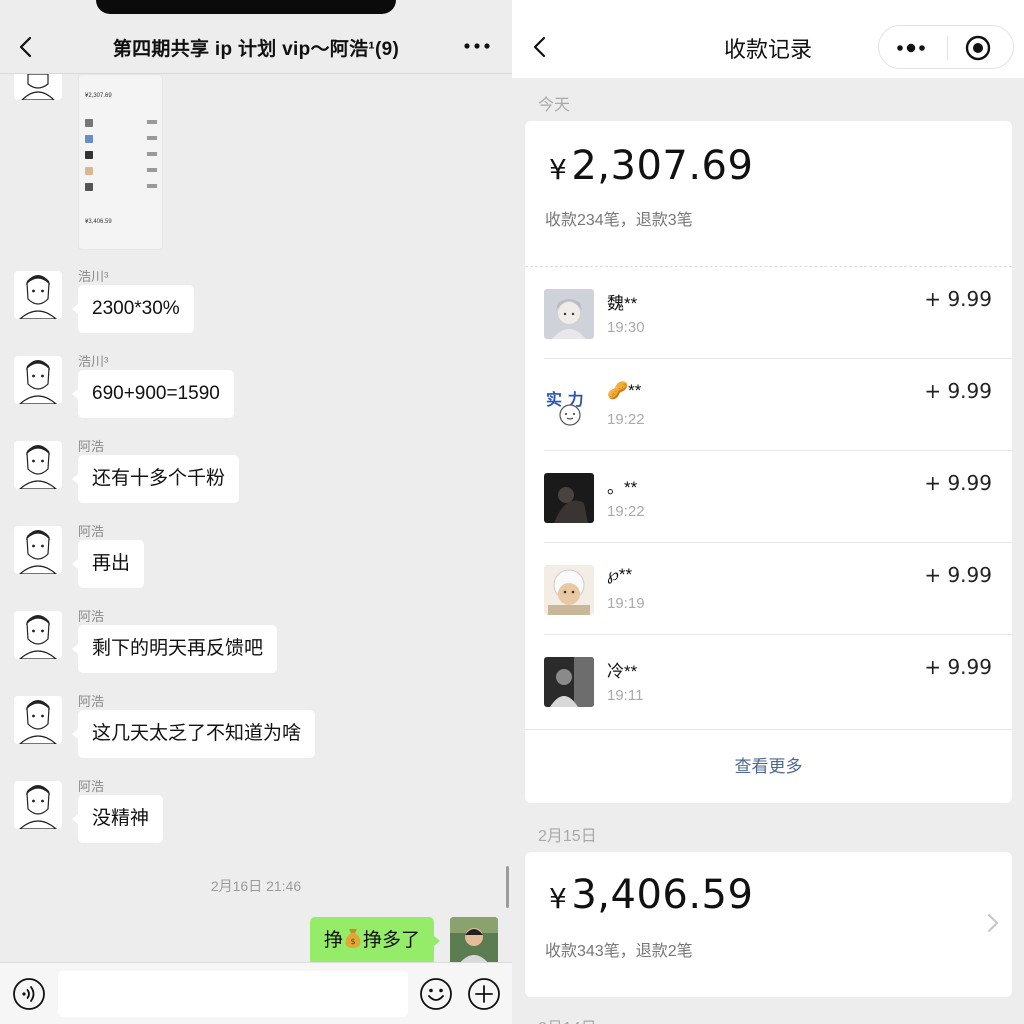 This screenshot has width=1024, height=1024. What do you see at coordinates (117, 819) in the screenshot?
I see `message-bubble: 没精神` at bounding box center [117, 819].